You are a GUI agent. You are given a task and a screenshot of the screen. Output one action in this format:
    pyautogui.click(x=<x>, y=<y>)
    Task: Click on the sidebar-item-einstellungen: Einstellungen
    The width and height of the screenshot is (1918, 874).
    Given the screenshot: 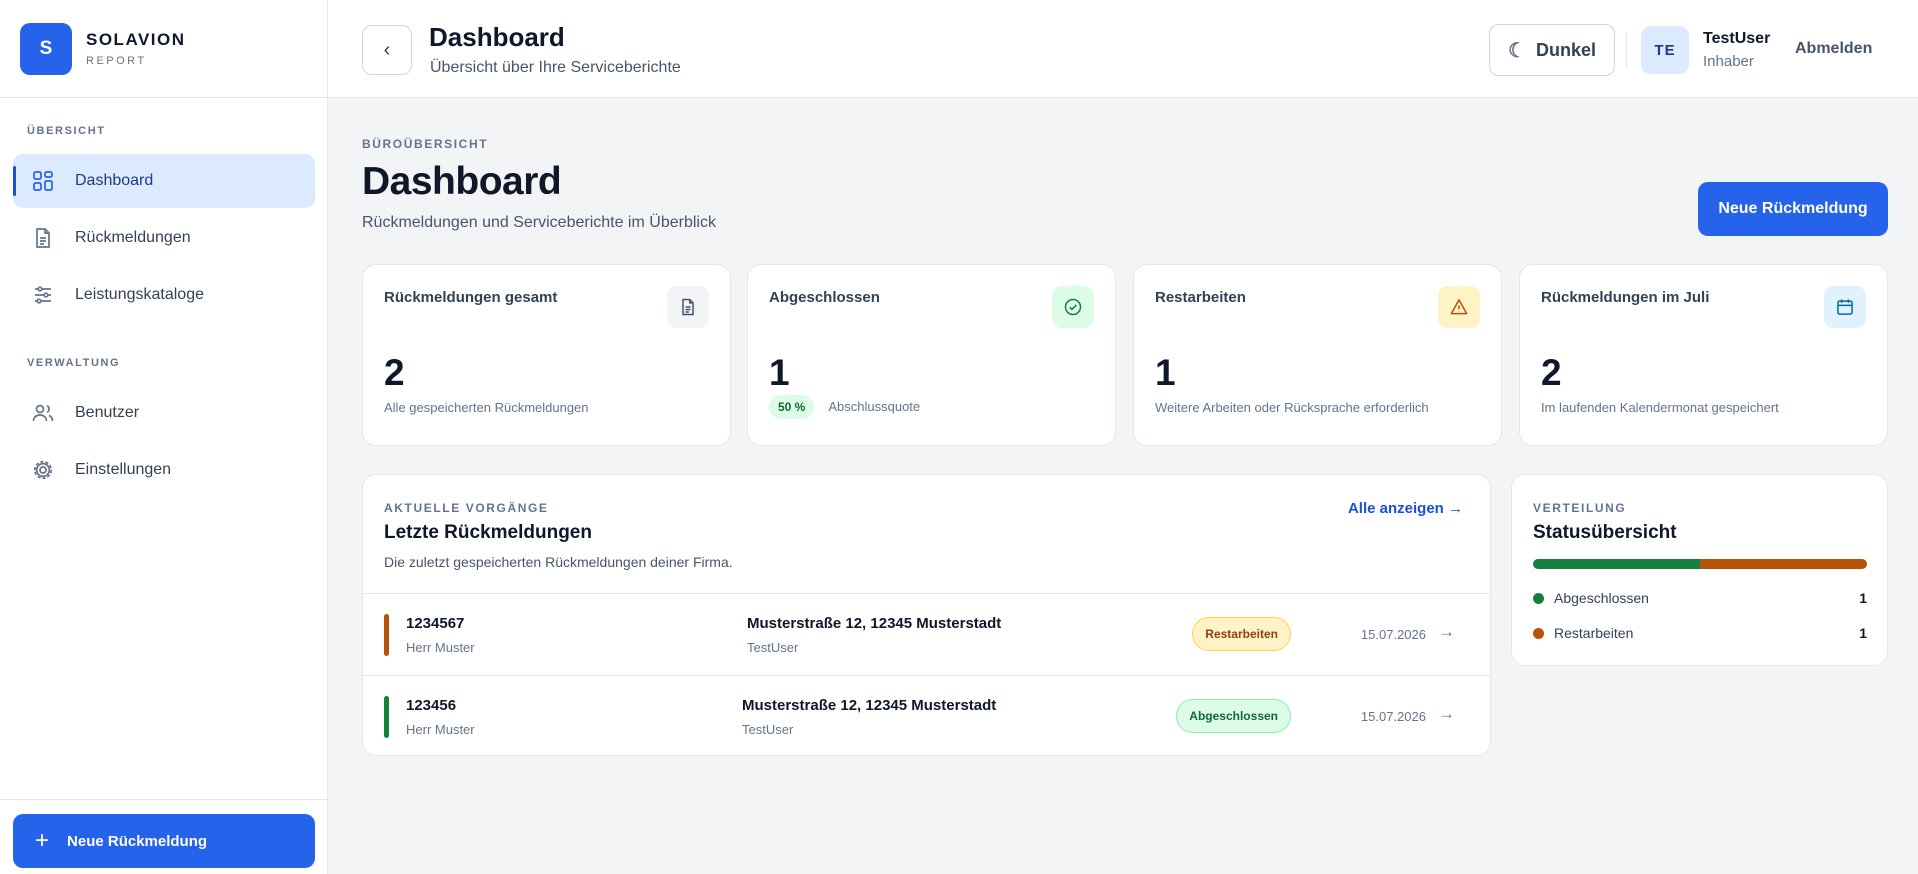 What is the action you would take?
    pyautogui.click(x=164, y=470)
    